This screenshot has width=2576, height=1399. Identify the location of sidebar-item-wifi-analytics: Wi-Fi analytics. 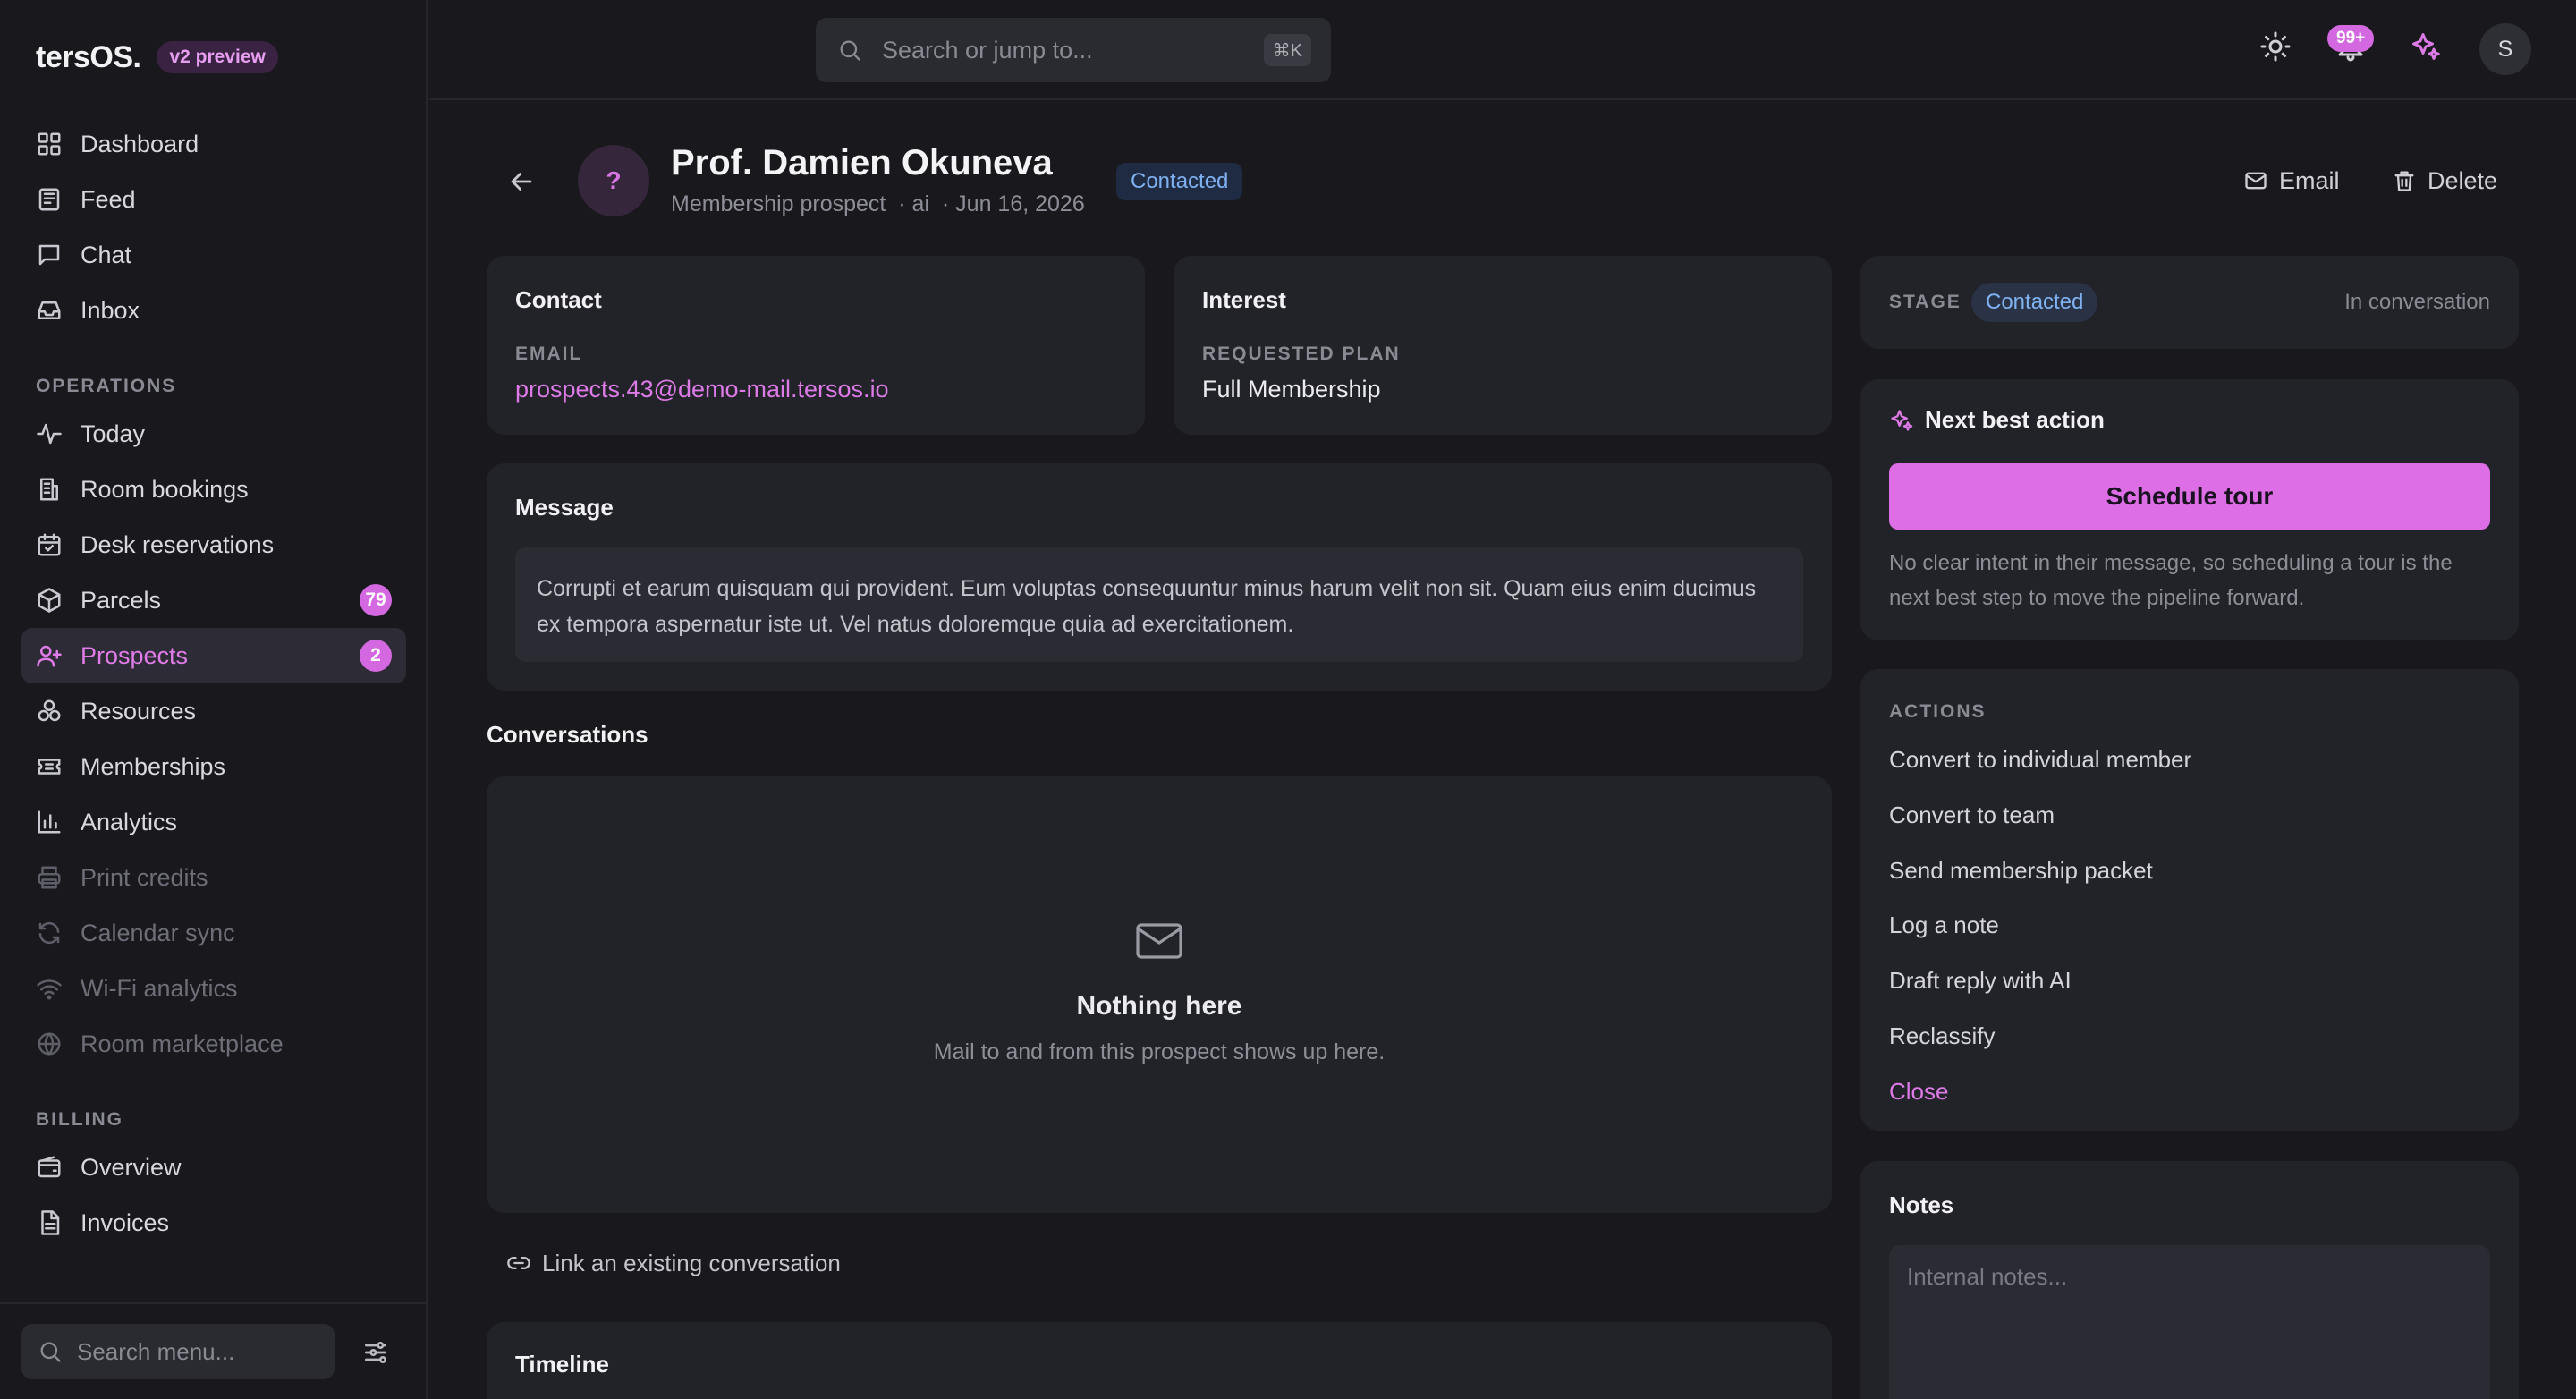
(213, 988).